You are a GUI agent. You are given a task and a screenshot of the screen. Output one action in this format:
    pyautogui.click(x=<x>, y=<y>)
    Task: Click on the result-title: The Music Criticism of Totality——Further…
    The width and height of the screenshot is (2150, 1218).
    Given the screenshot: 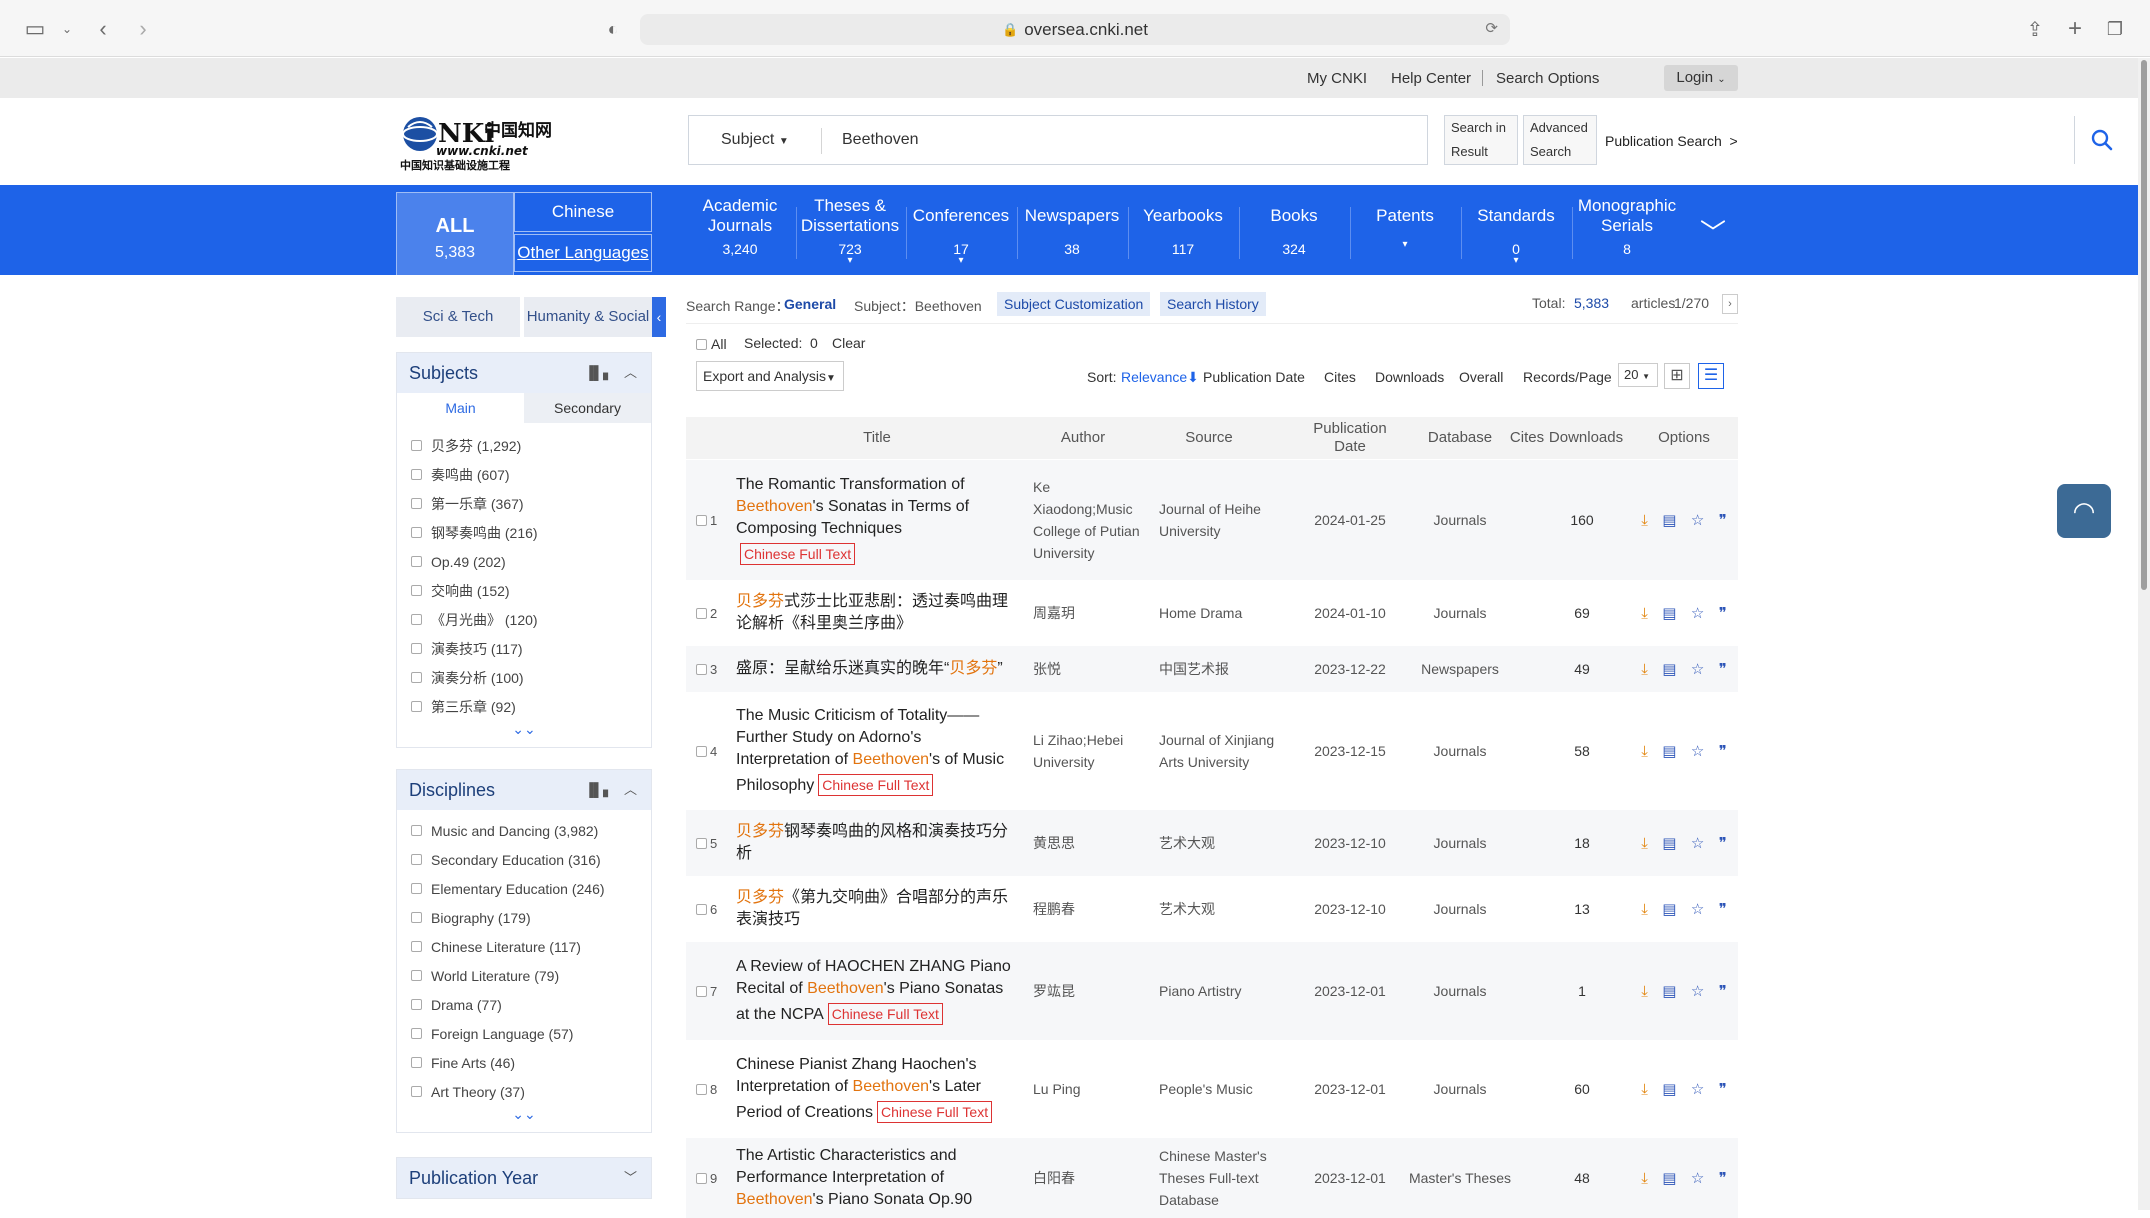 What is the action you would take?
    pyautogui.click(x=877, y=751)
    